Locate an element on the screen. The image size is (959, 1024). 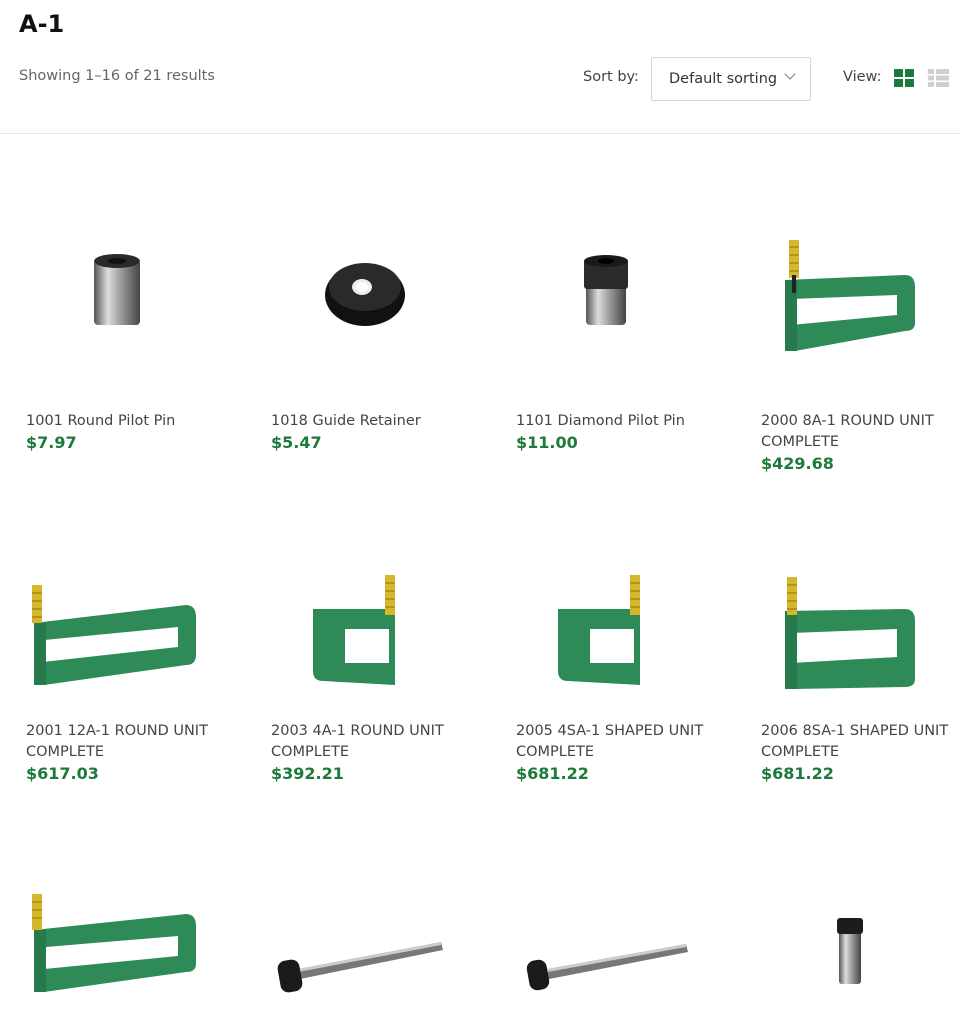
round-unit-4a1-image is located at coordinates (370, 600).